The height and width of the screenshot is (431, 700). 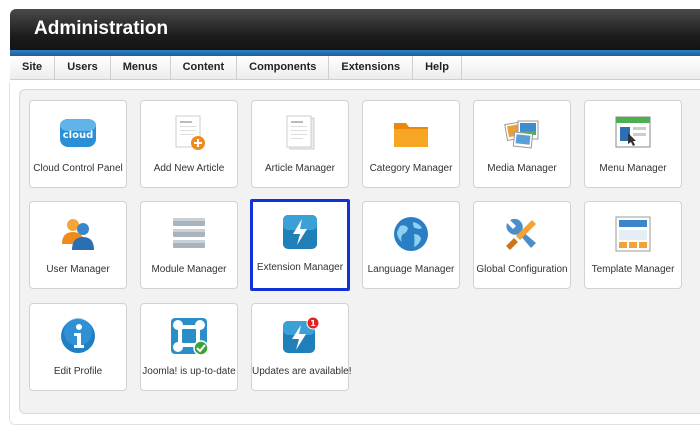 What do you see at coordinates (78, 168) in the screenshot?
I see `tile-label: Cloud Control Panel` at bounding box center [78, 168].